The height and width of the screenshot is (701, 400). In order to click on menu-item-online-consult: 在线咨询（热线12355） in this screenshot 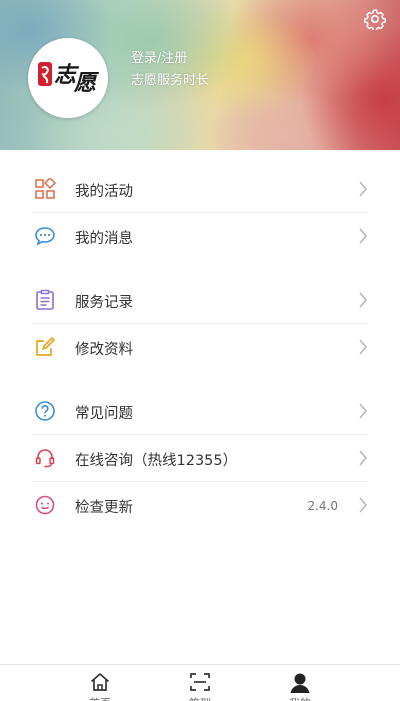, I will do `click(200, 458)`.